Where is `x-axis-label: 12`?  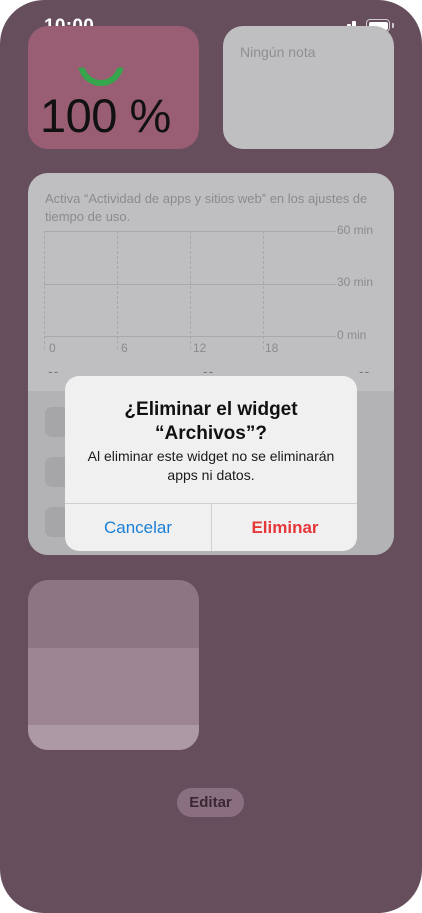 x-axis-label: 12 is located at coordinates (200, 348).